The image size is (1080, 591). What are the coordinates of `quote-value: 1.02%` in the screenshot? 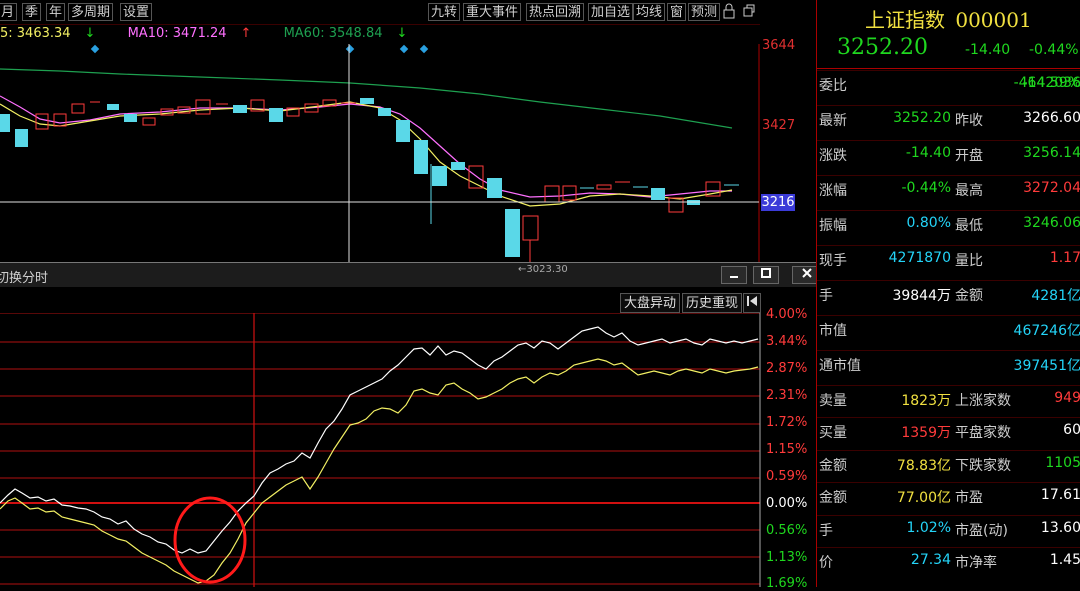 It's located at (928, 528).